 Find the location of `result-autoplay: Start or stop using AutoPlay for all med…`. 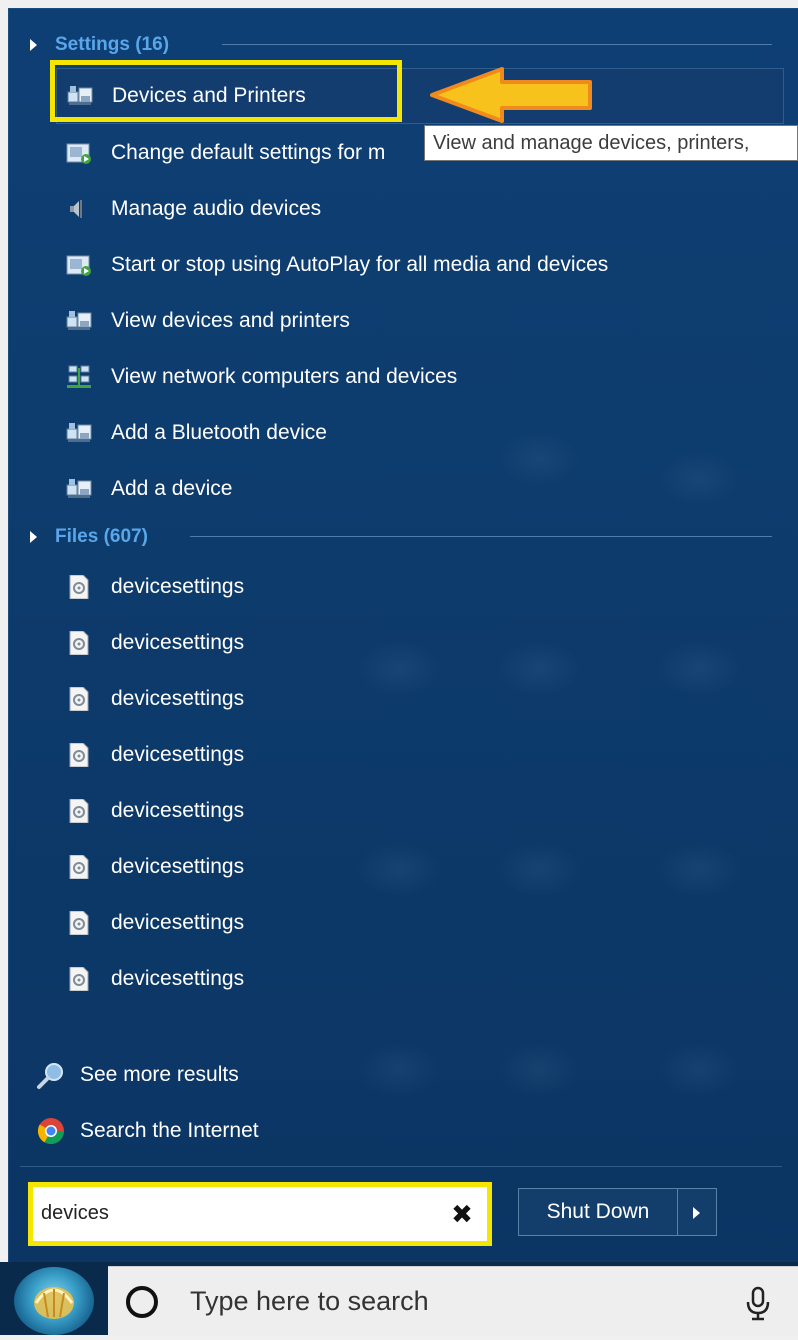

result-autoplay: Start or stop using AutoPlay for all med… is located at coordinates (330, 265).